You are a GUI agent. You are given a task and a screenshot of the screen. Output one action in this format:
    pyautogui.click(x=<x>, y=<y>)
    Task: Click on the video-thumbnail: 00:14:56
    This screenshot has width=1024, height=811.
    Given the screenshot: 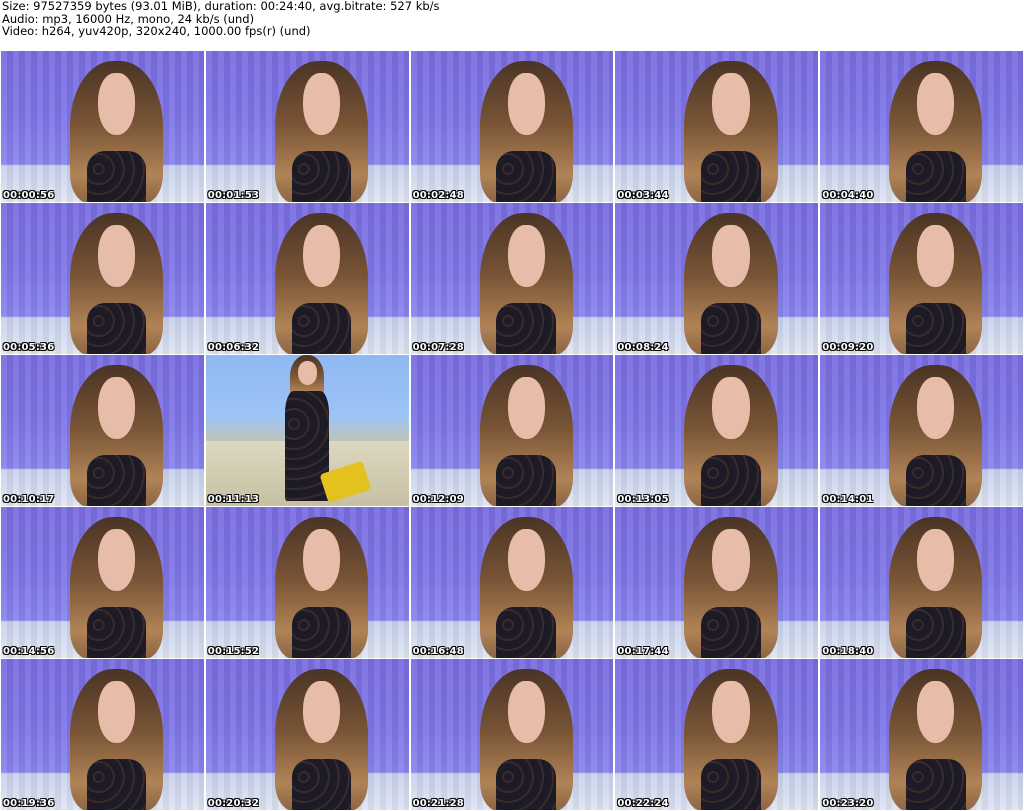 What is the action you would take?
    pyautogui.click(x=102, y=582)
    